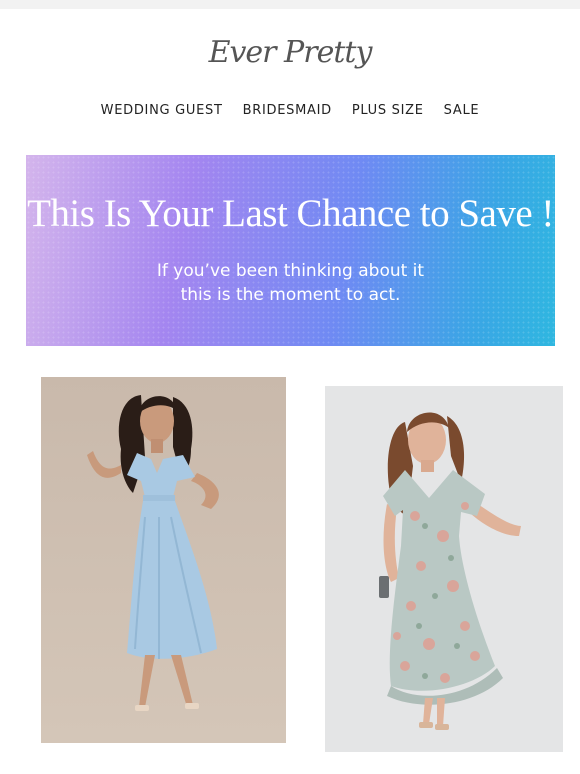 The height and width of the screenshot is (774, 580). What do you see at coordinates (462, 110) in the screenshot?
I see `nav-item-sale: SALE` at bounding box center [462, 110].